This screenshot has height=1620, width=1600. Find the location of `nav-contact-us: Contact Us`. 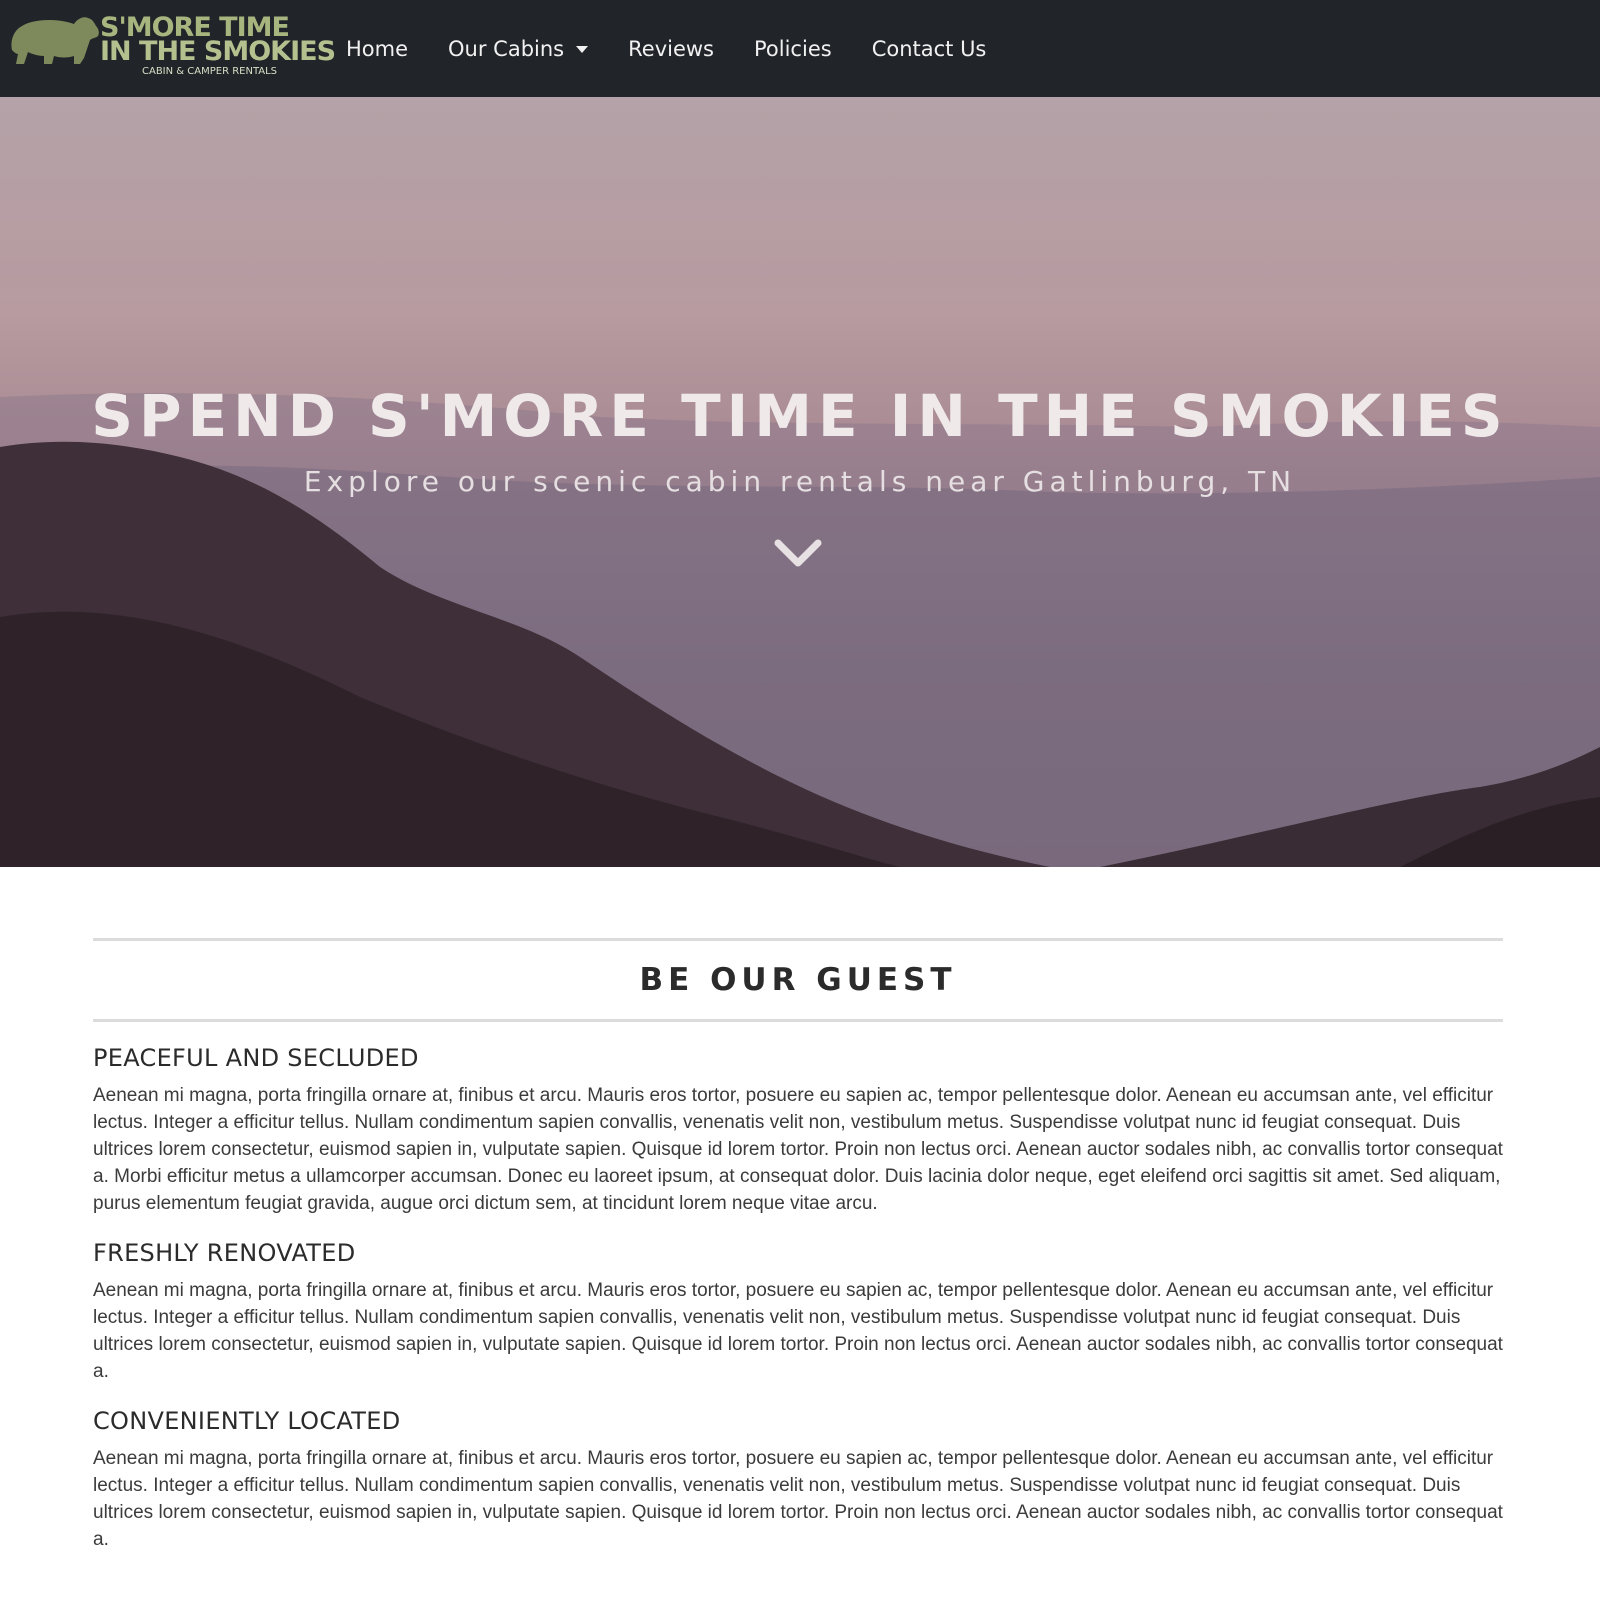

nav-contact-us: Contact Us is located at coordinates (929, 49).